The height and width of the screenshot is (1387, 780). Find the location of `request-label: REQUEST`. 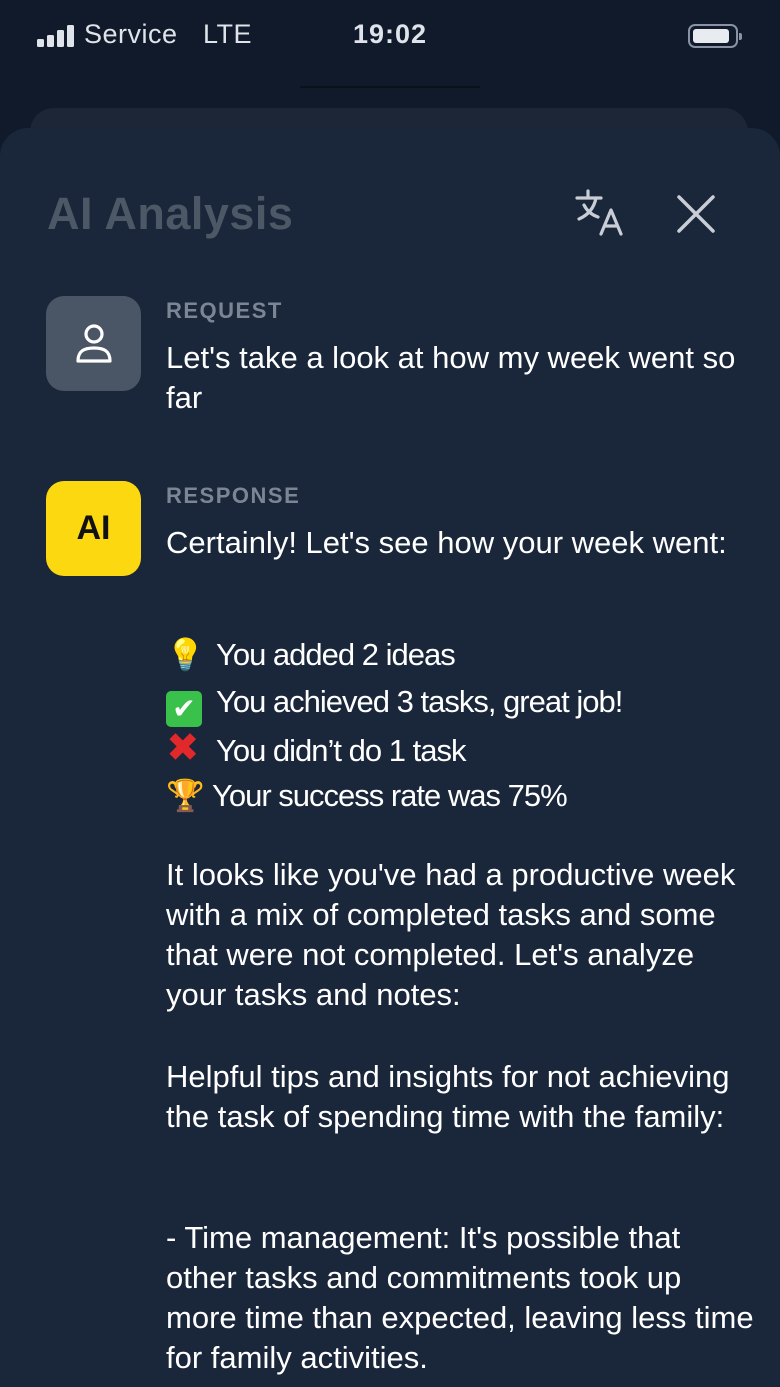

request-label: REQUEST is located at coordinates (224, 310).